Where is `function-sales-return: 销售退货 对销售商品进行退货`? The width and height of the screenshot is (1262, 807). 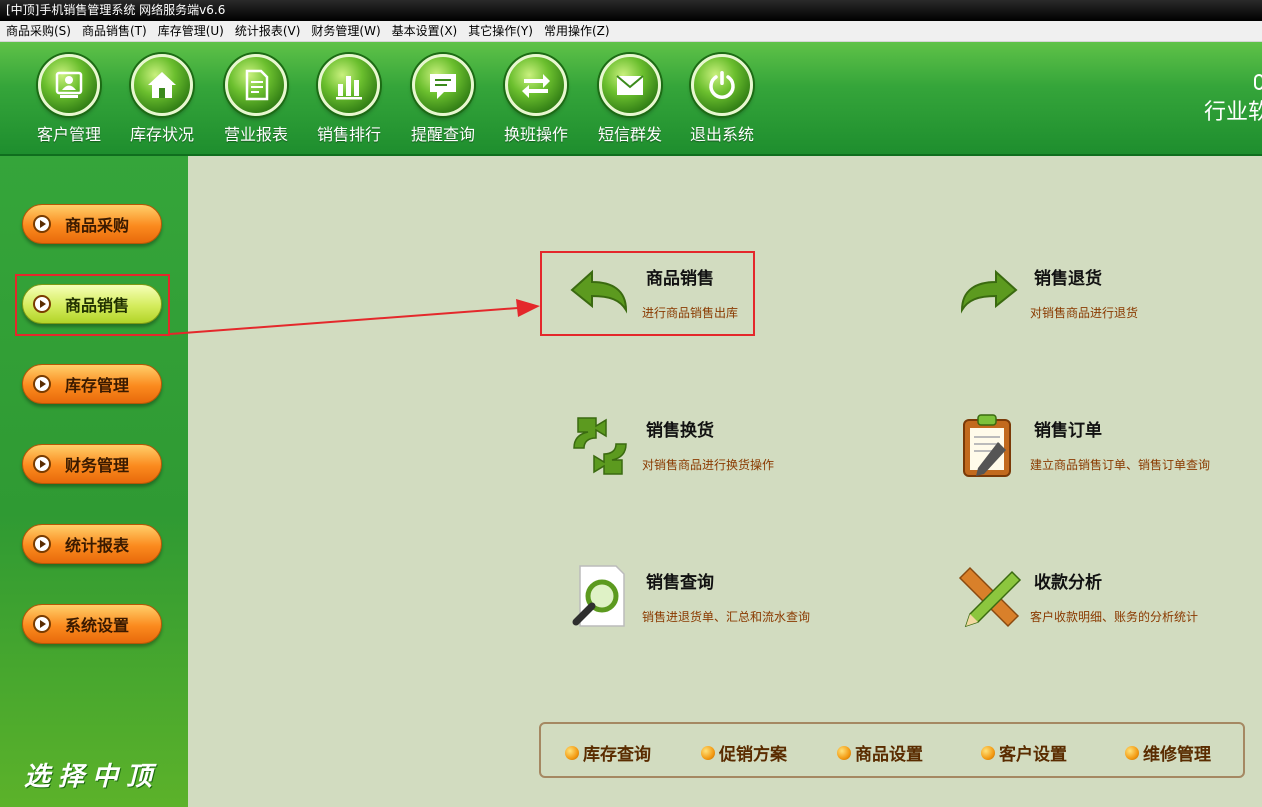 function-sales-return: 销售退货 对销售商品进行退货 is located at coordinates (1108, 296).